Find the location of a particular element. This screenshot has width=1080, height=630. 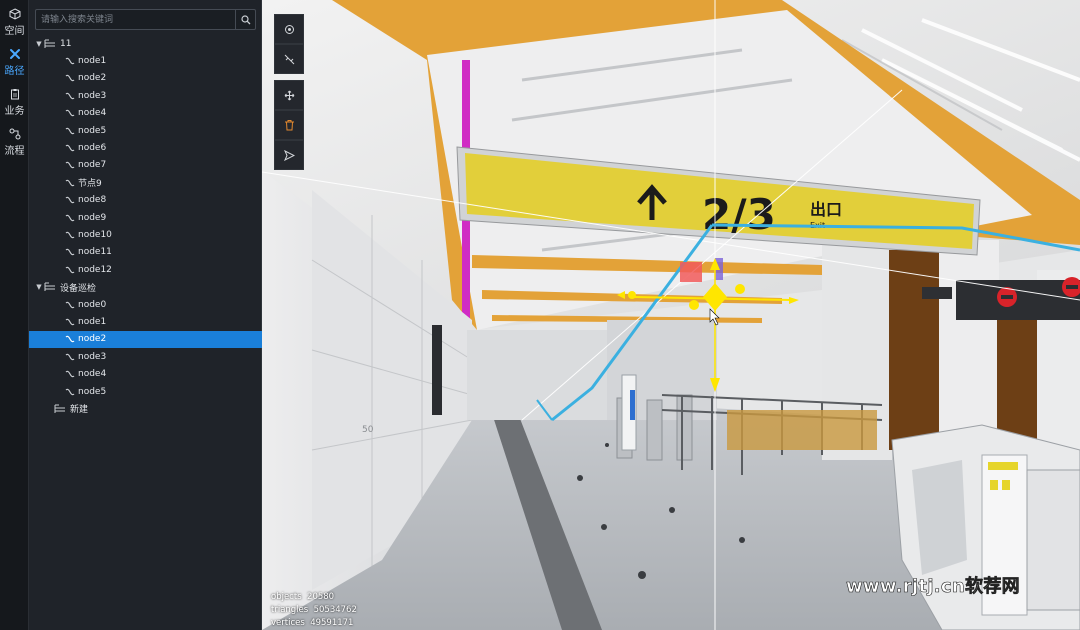

locate-tool is located at coordinates (289, 29).